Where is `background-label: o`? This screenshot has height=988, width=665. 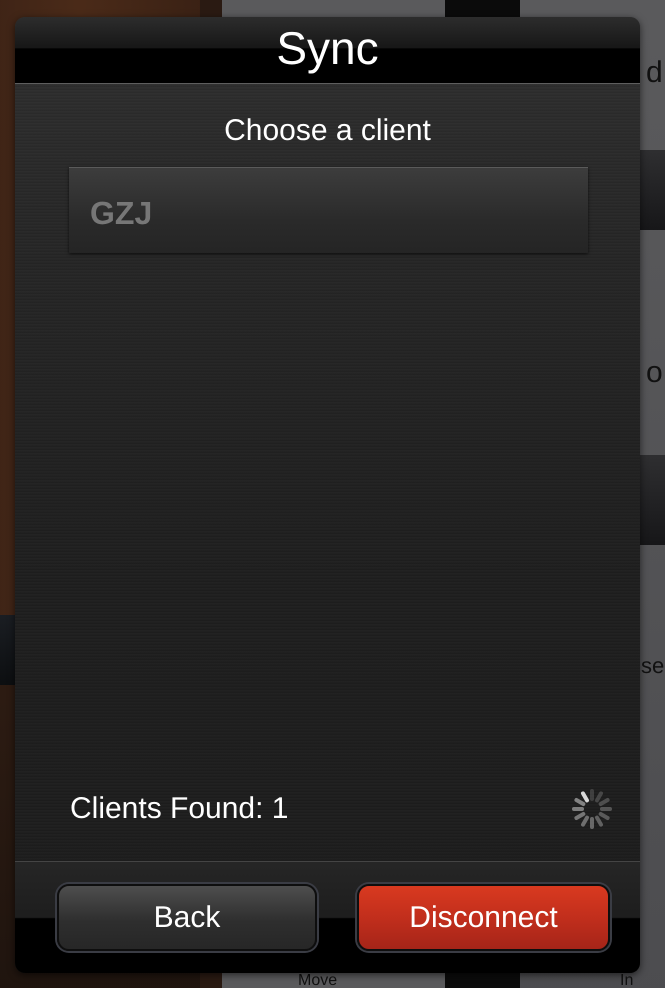
background-label: o is located at coordinates (654, 373).